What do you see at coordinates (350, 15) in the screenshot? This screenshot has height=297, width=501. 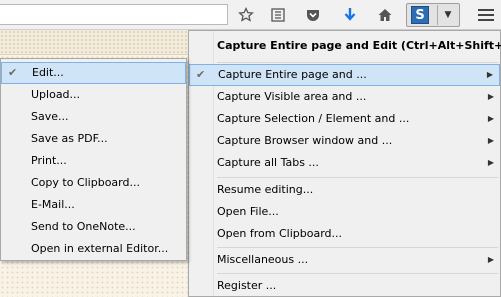 I see `download-arrow-icon` at bounding box center [350, 15].